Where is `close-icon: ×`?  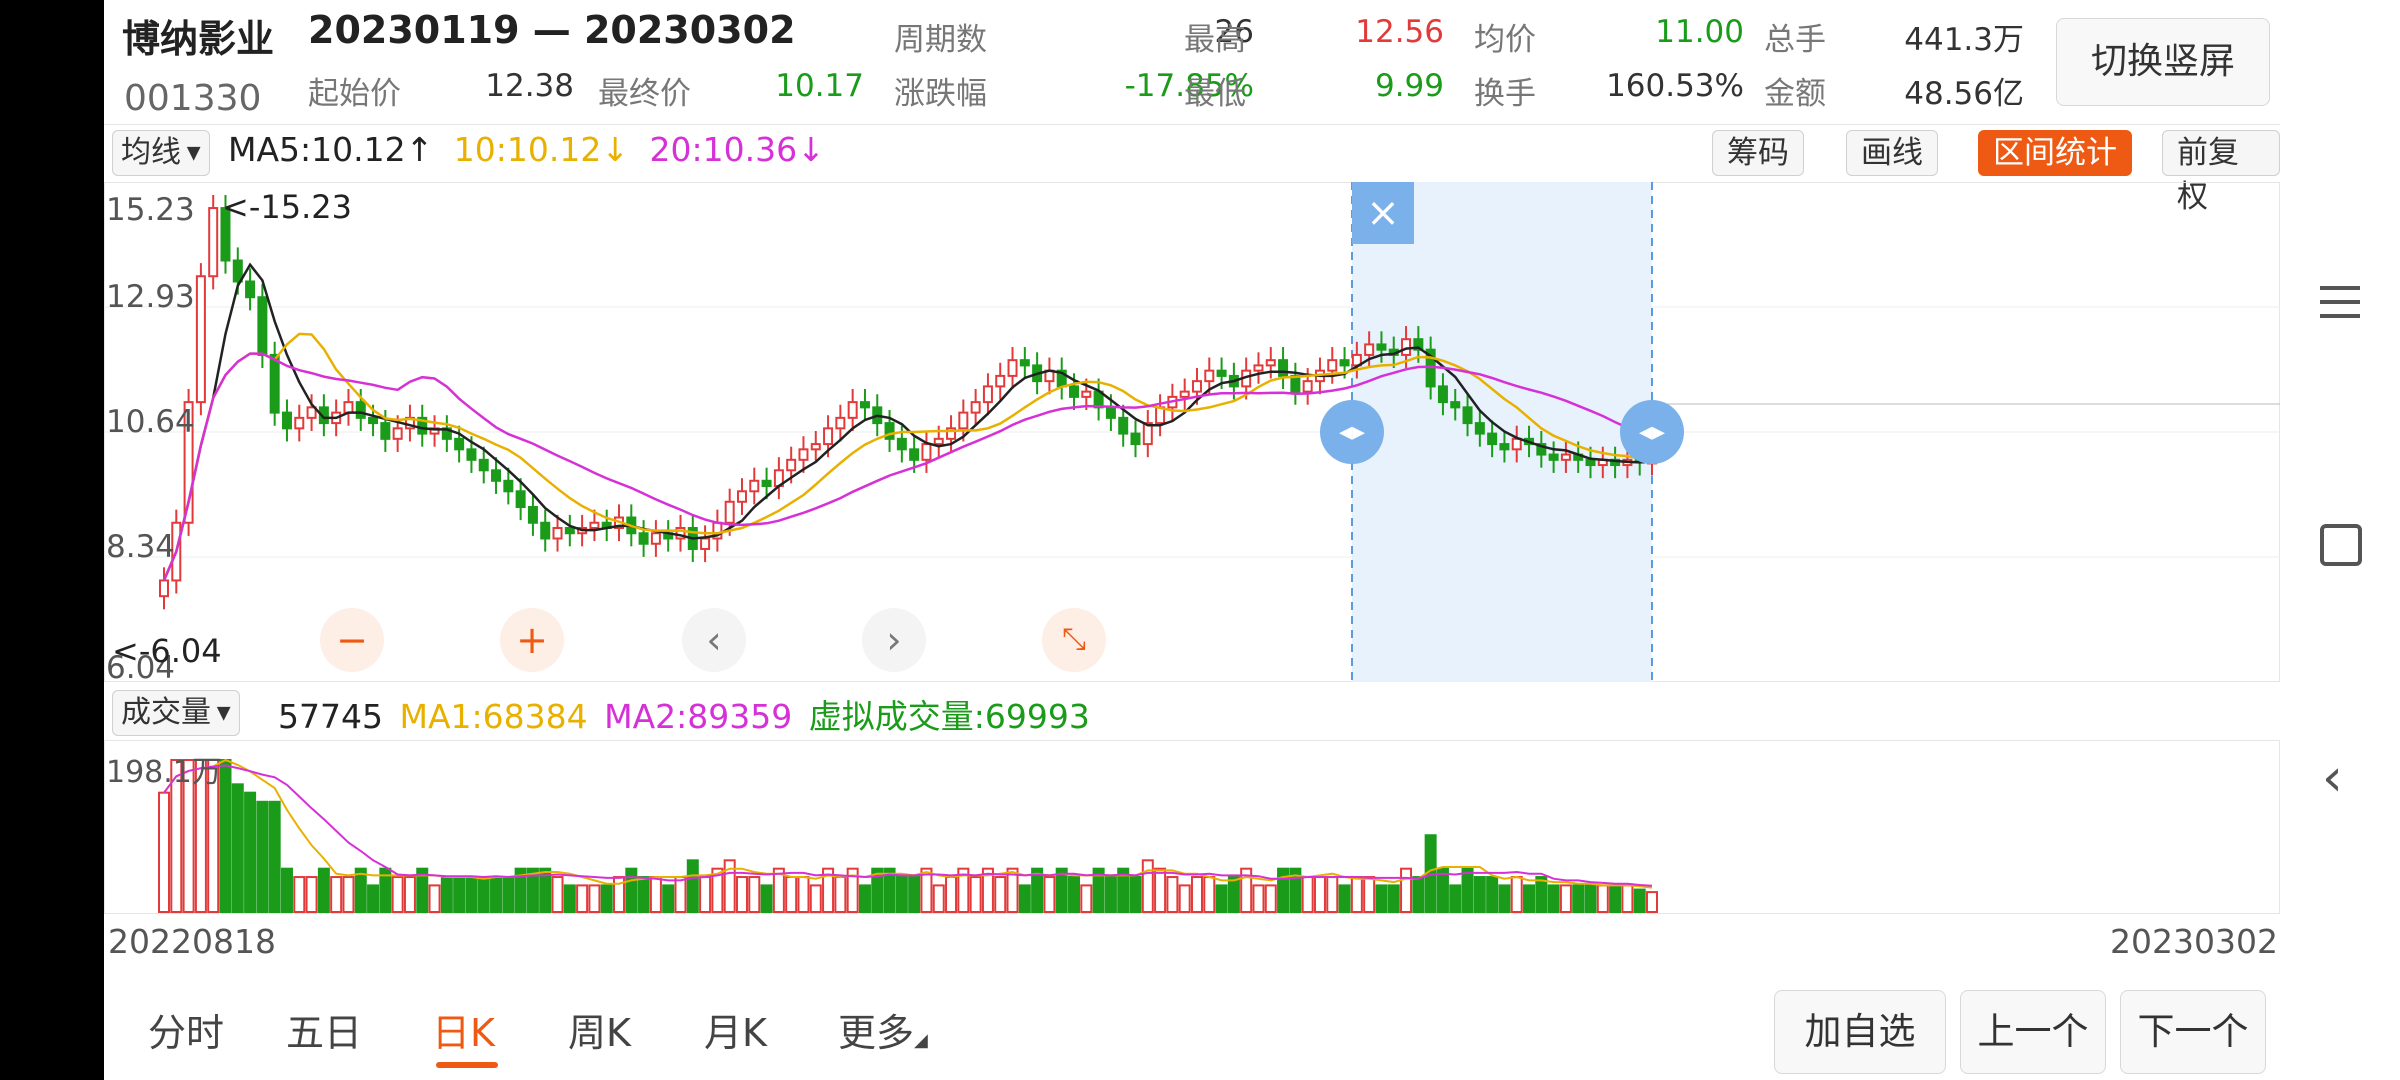 close-icon: × is located at coordinates (1383, 213).